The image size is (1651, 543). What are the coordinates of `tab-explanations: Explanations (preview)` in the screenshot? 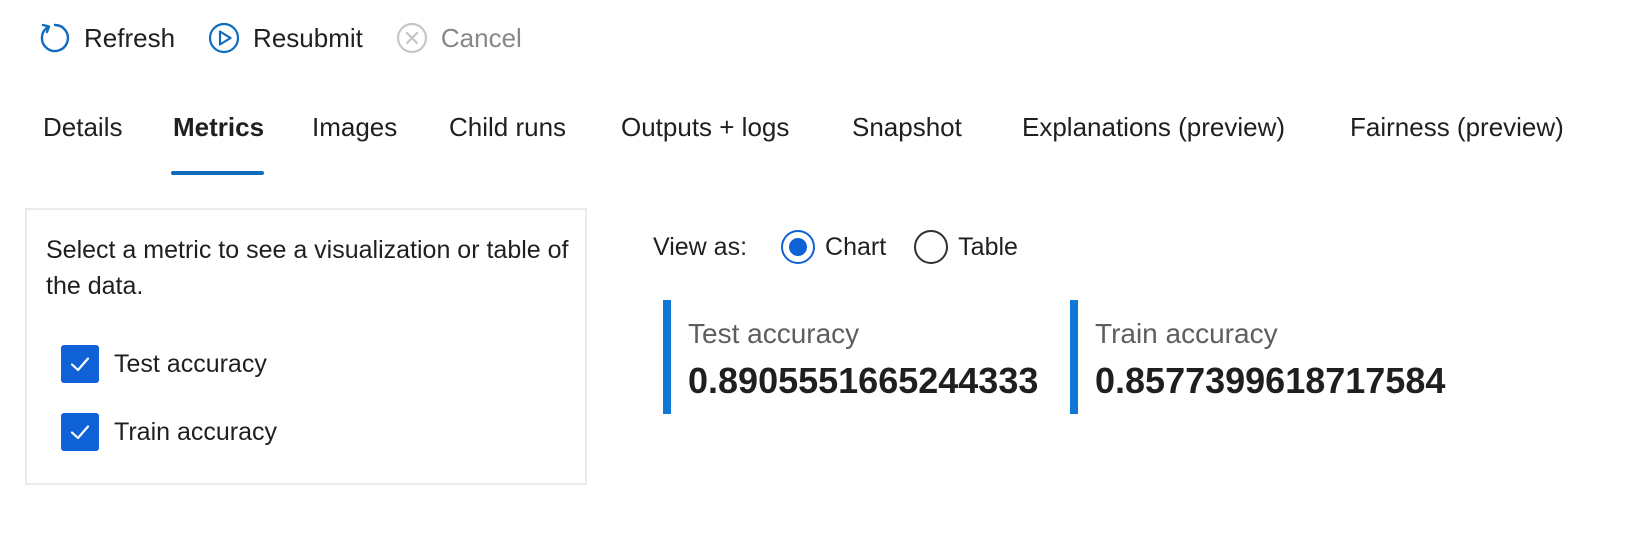 It's located at (1153, 127).